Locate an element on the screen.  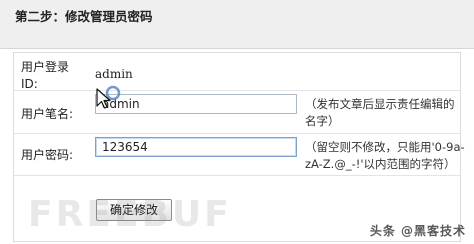
pen-name-input is located at coordinates (196, 104).